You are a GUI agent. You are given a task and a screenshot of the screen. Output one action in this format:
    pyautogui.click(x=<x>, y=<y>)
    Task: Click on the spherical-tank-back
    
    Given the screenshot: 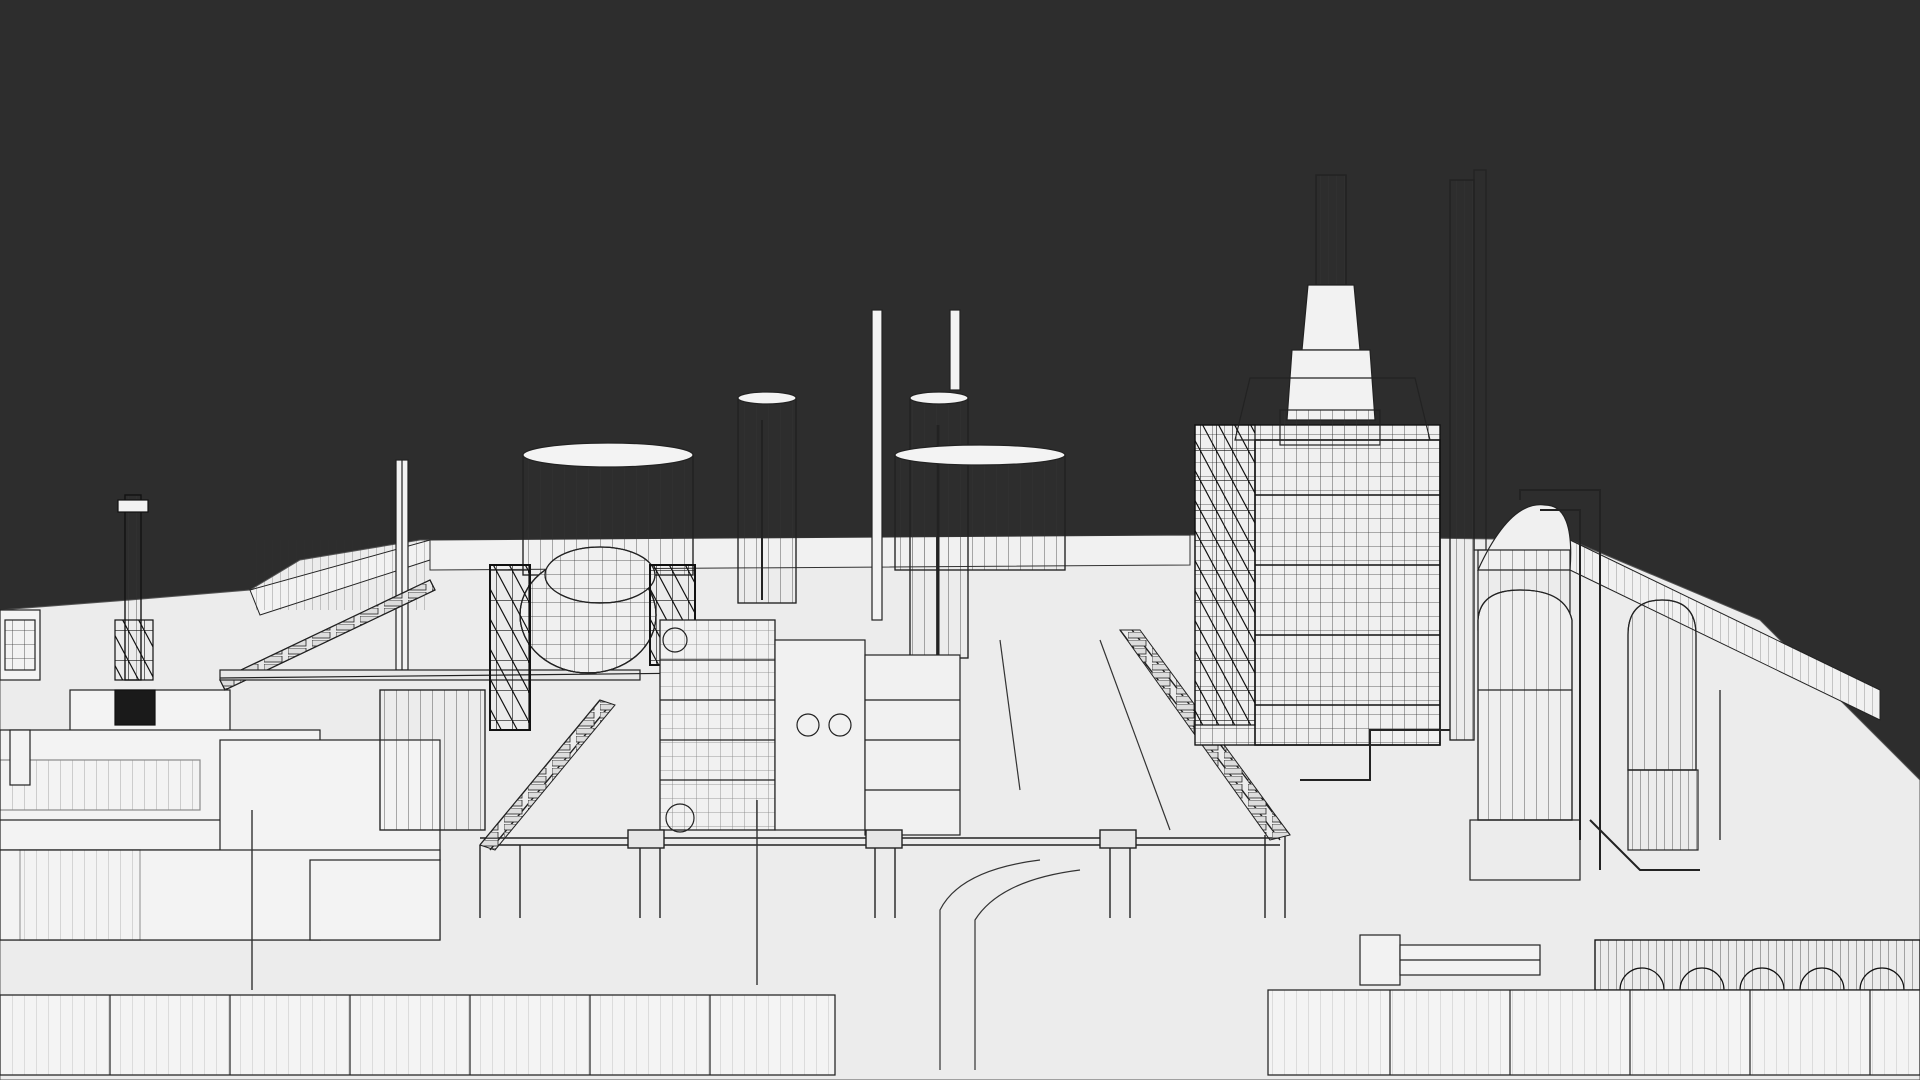 What is the action you would take?
    pyautogui.click(x=600, y=575)
    